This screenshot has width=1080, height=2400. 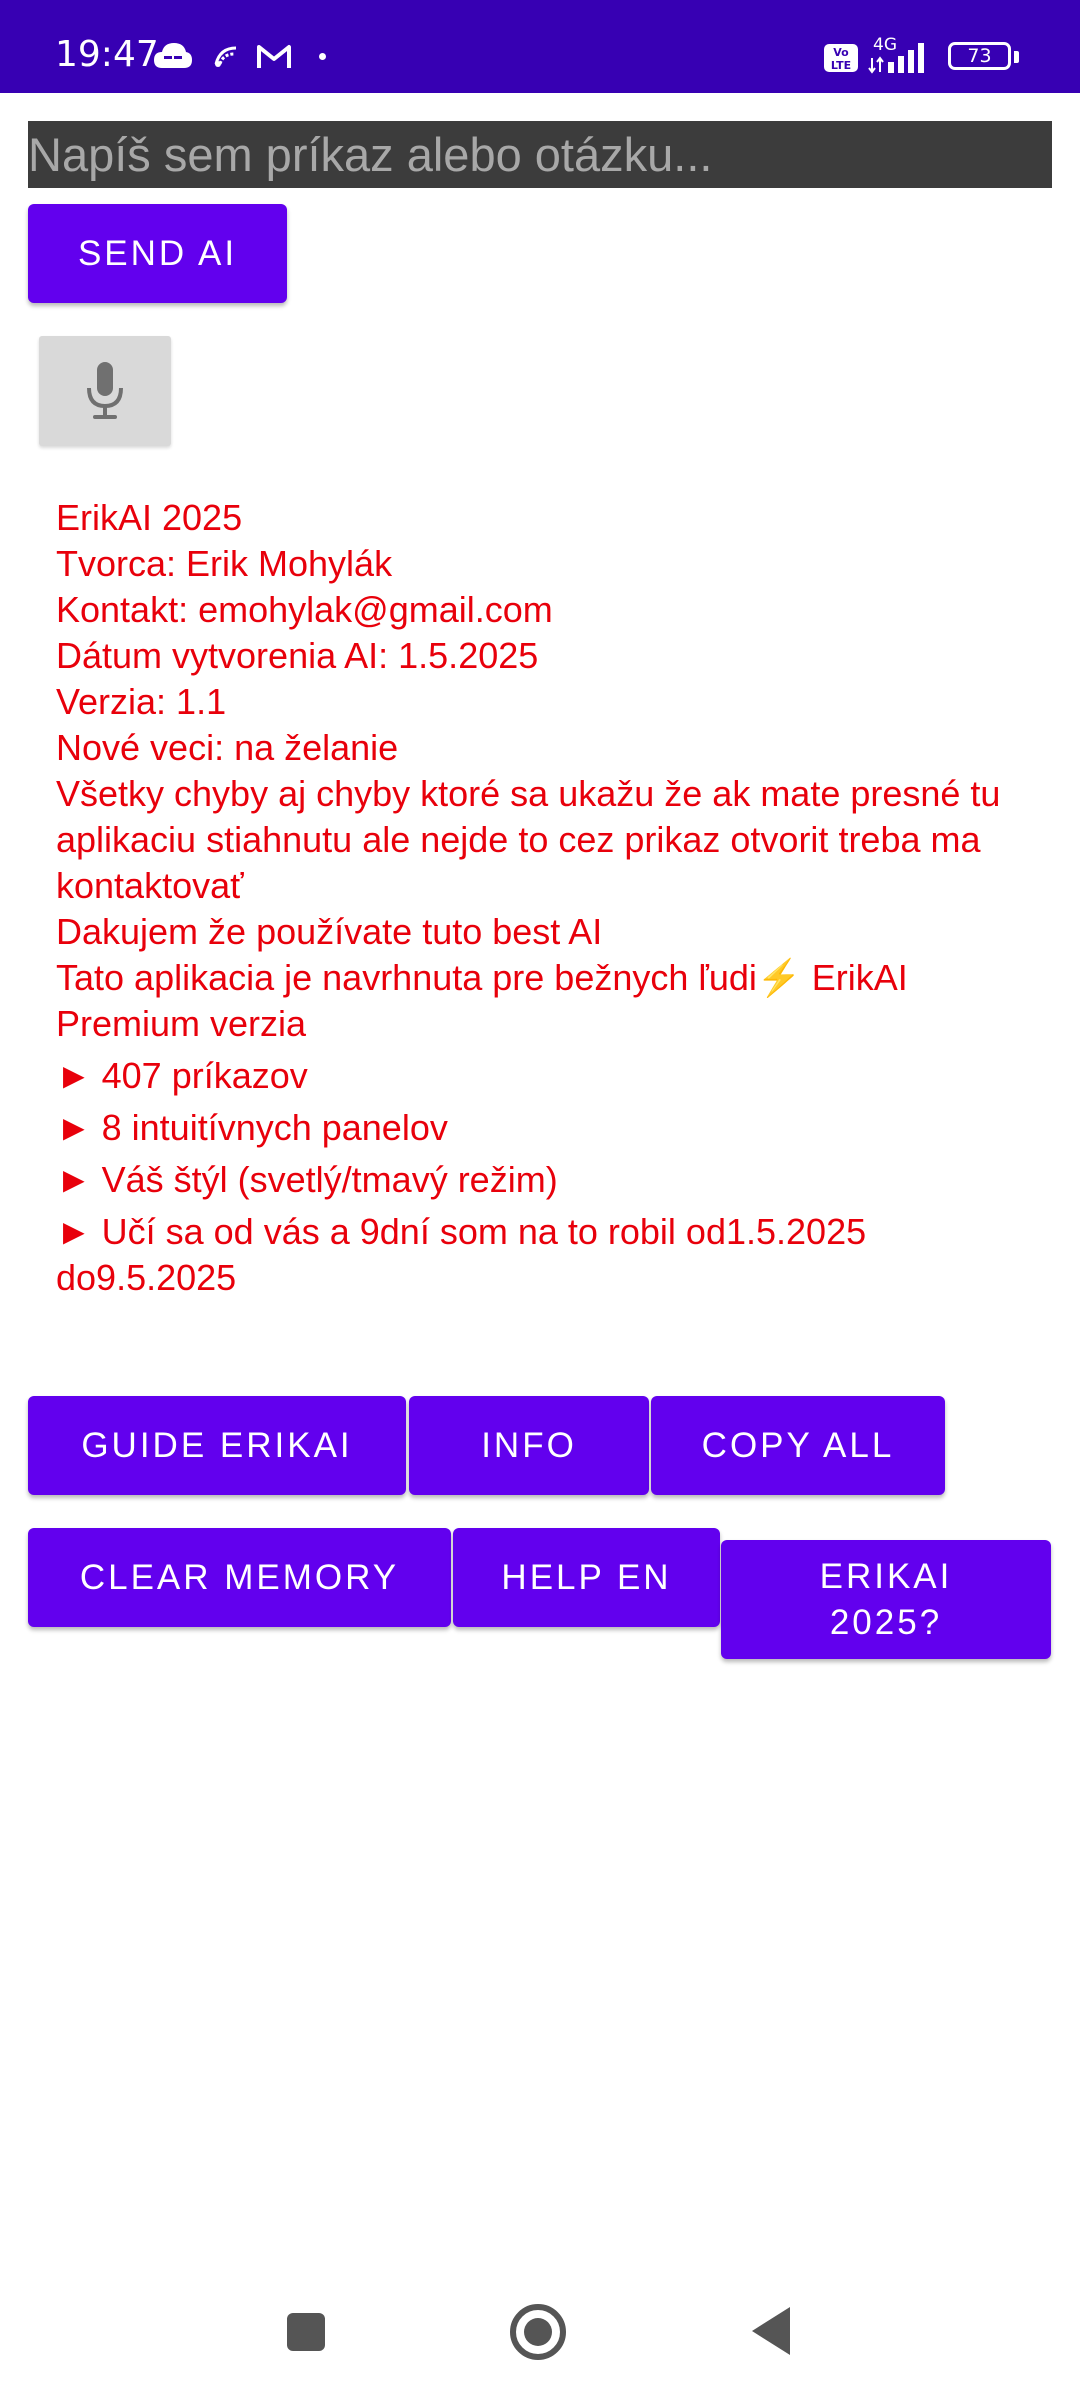 What do you see at coordinates (173, 55) in the screenshot?
I see `cloud-icon` at bounding box center [173, 55].